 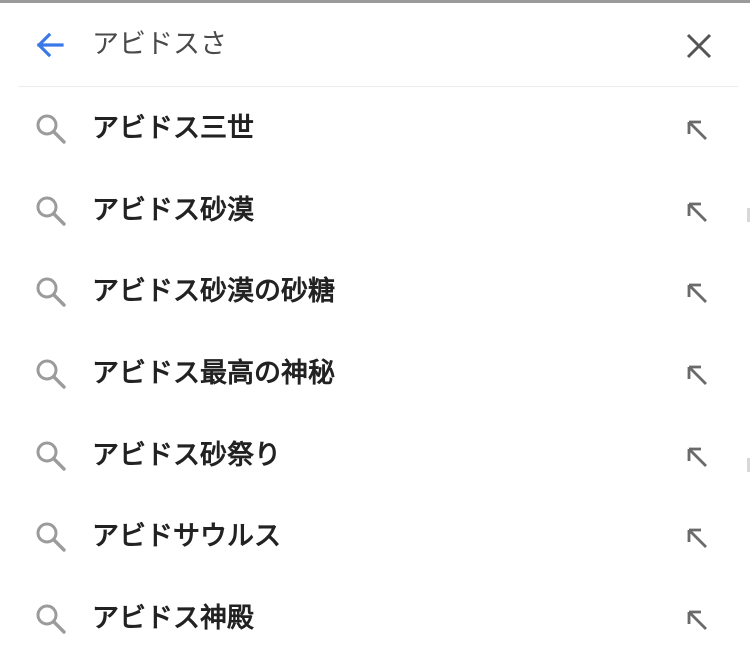 I want to click on suggestion-item: アビドス最高の神秘, so click(x=375, y=374).